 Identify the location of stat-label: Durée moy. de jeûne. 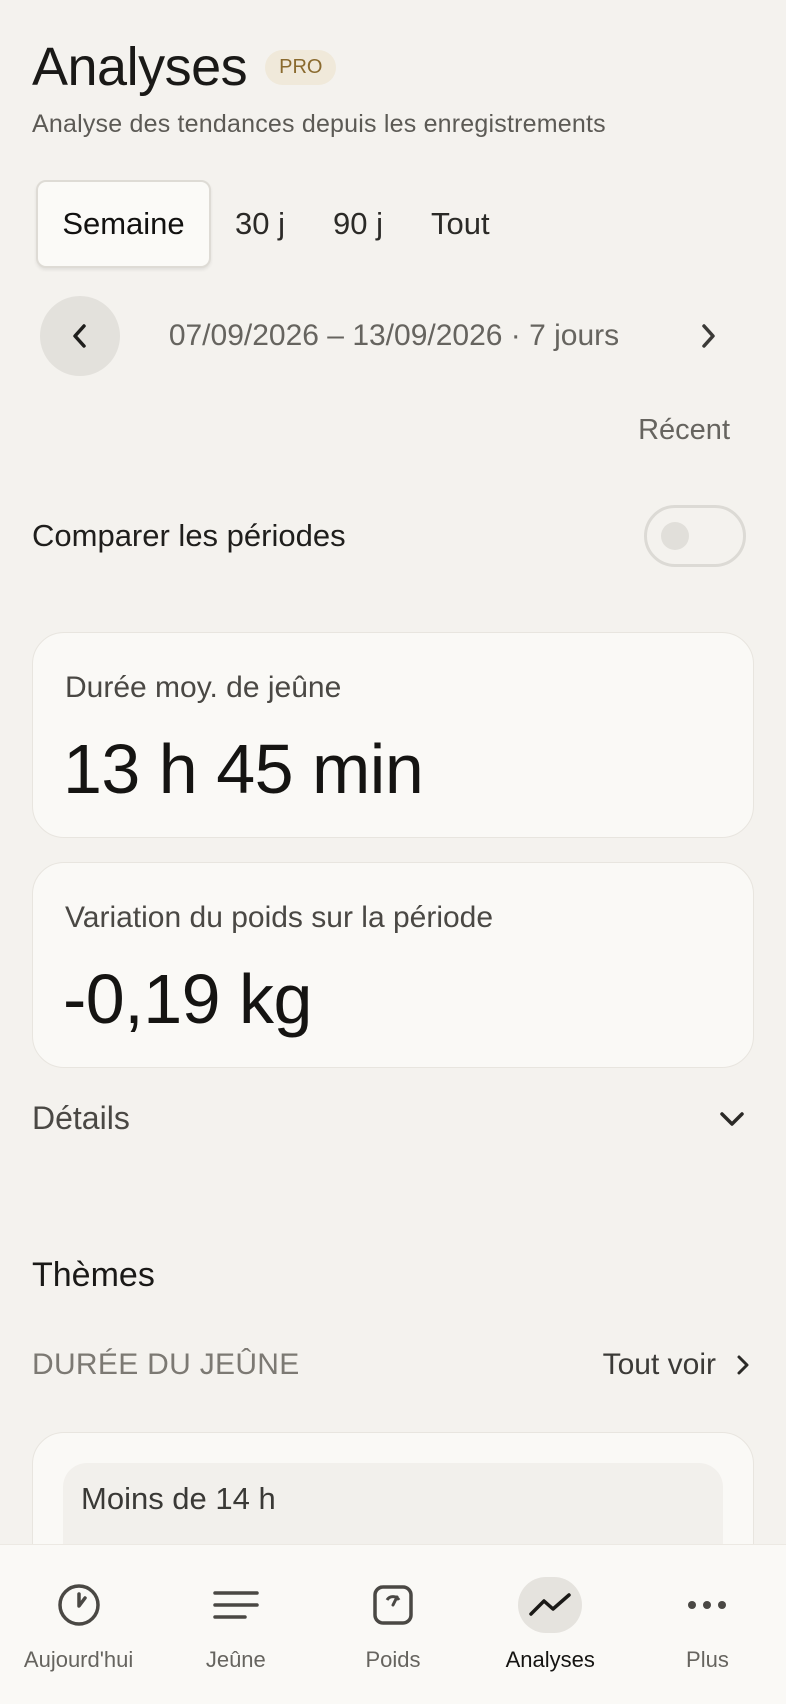
(203, 687).